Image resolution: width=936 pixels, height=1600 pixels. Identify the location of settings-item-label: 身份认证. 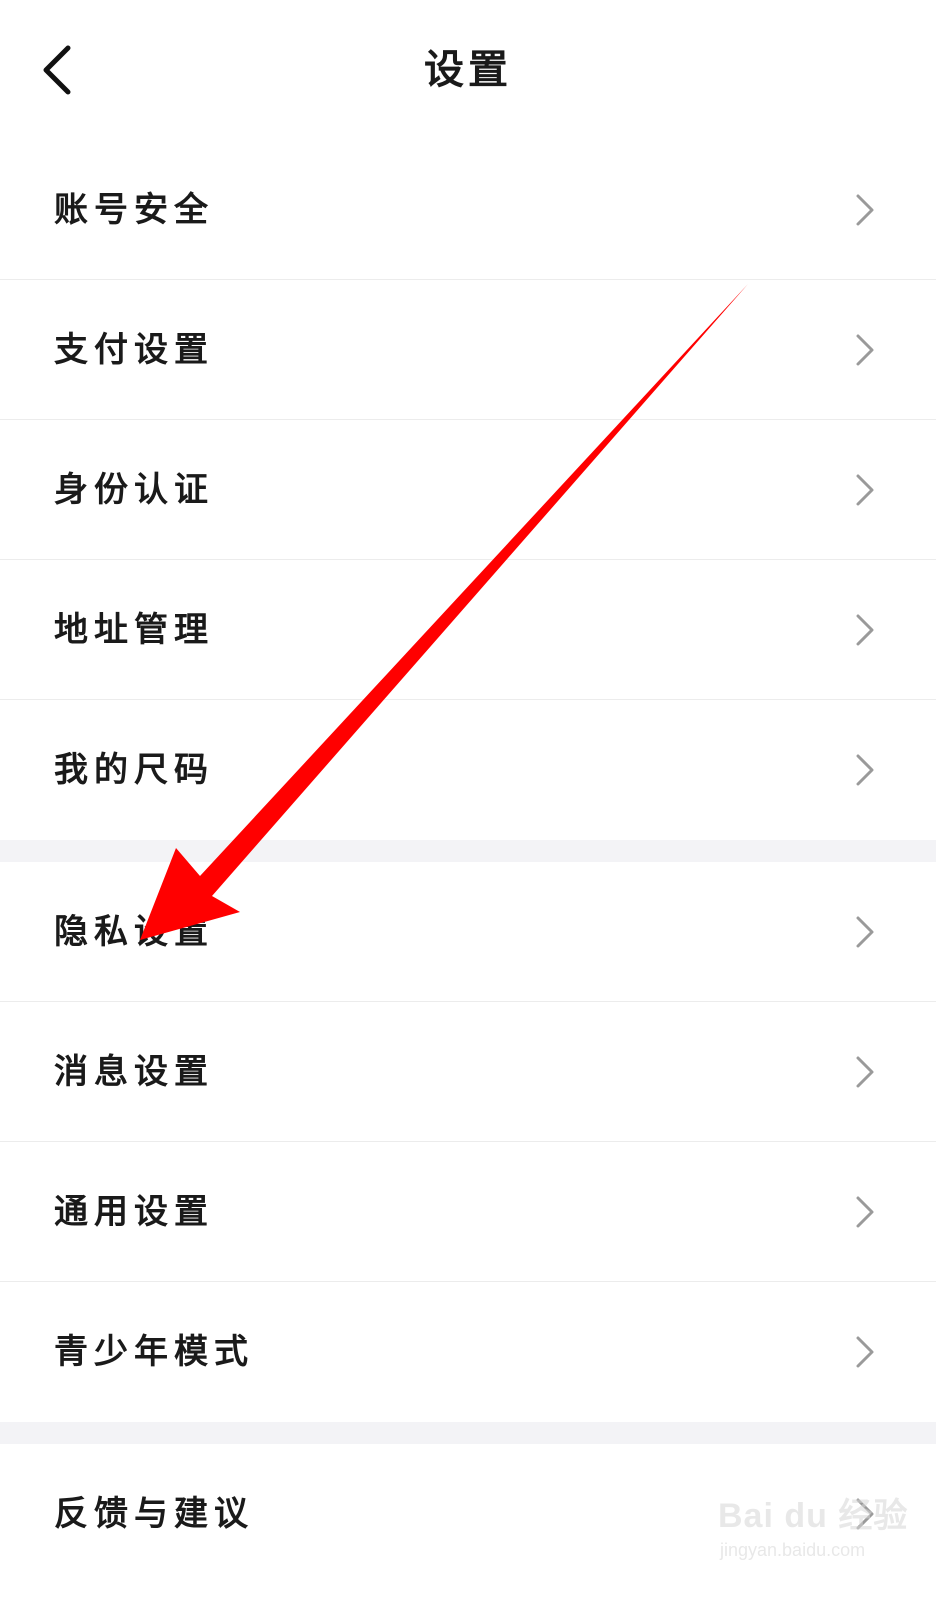
(134, 490).